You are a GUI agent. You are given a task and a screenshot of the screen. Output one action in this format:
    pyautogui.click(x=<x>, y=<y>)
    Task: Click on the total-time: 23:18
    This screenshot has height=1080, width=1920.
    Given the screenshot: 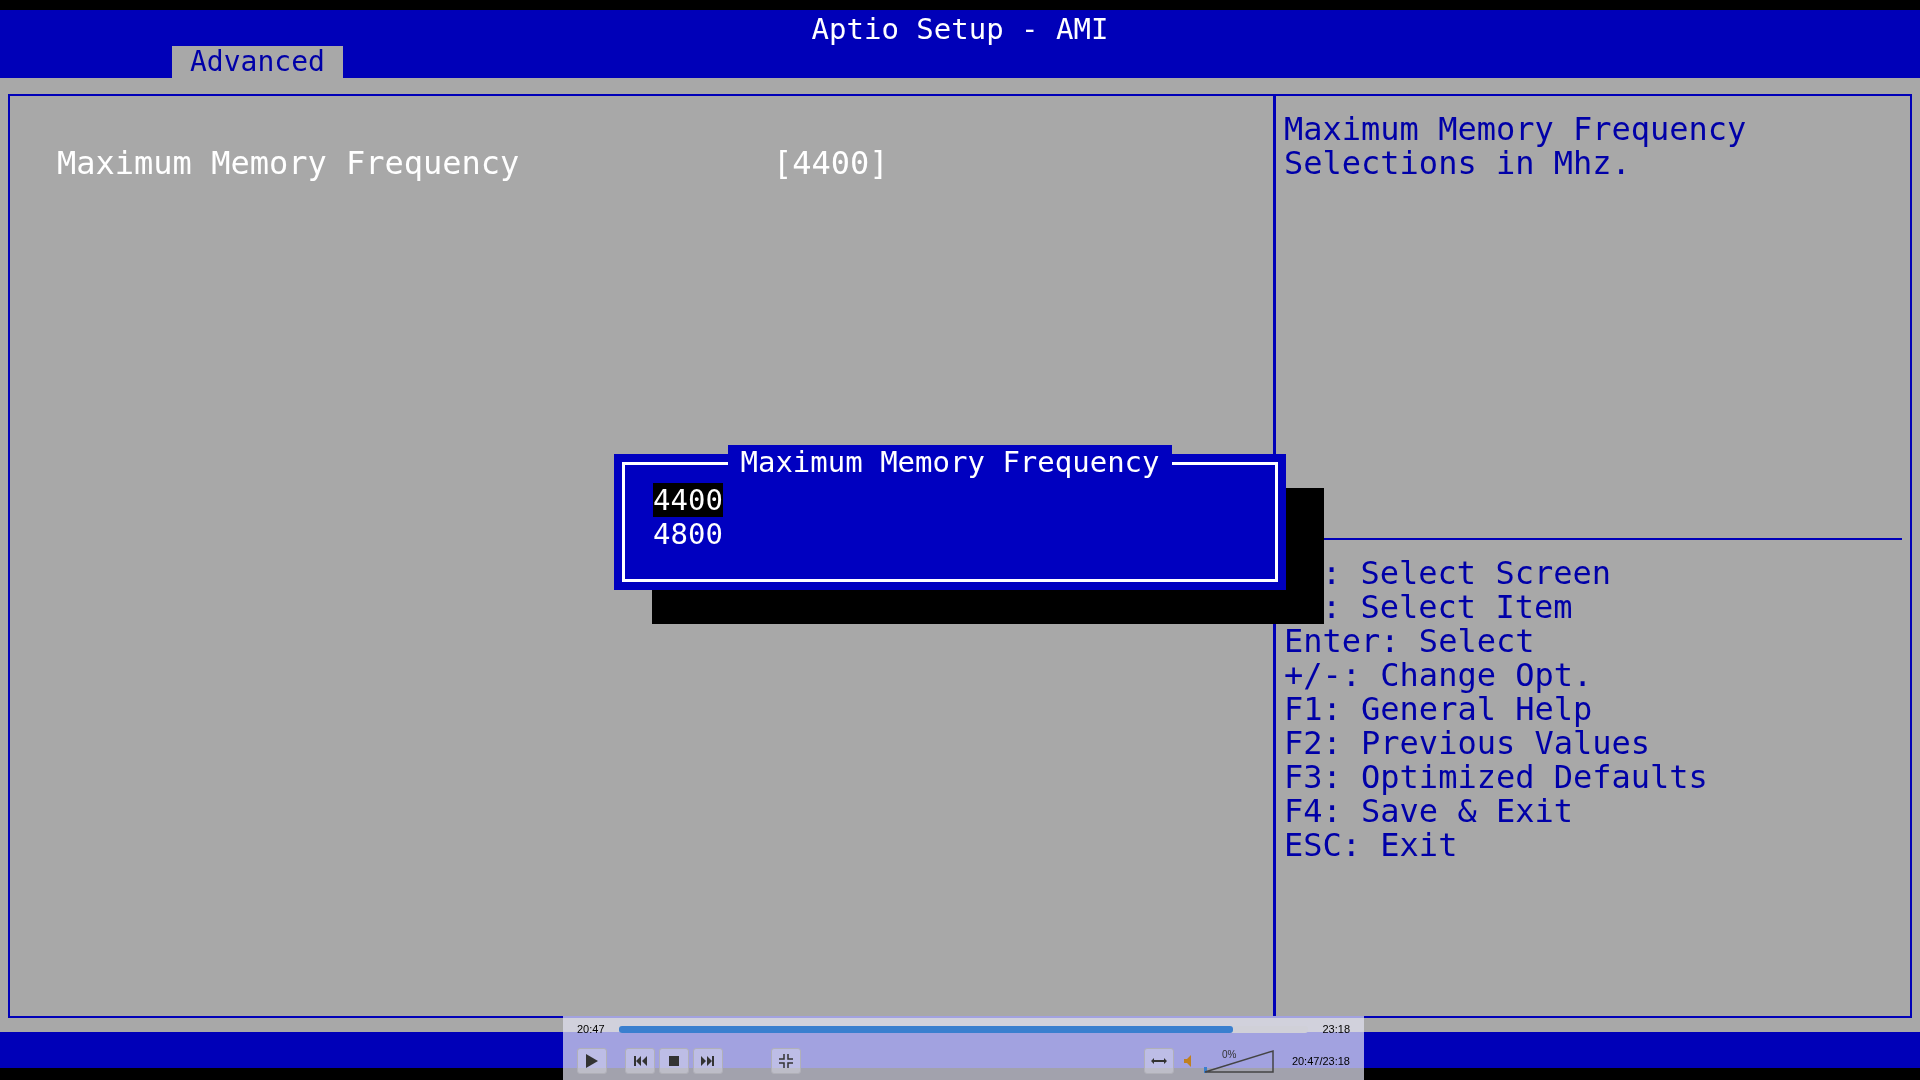 What is the action you would take?
    pyautogui.click(x=1336, y=1029)
    